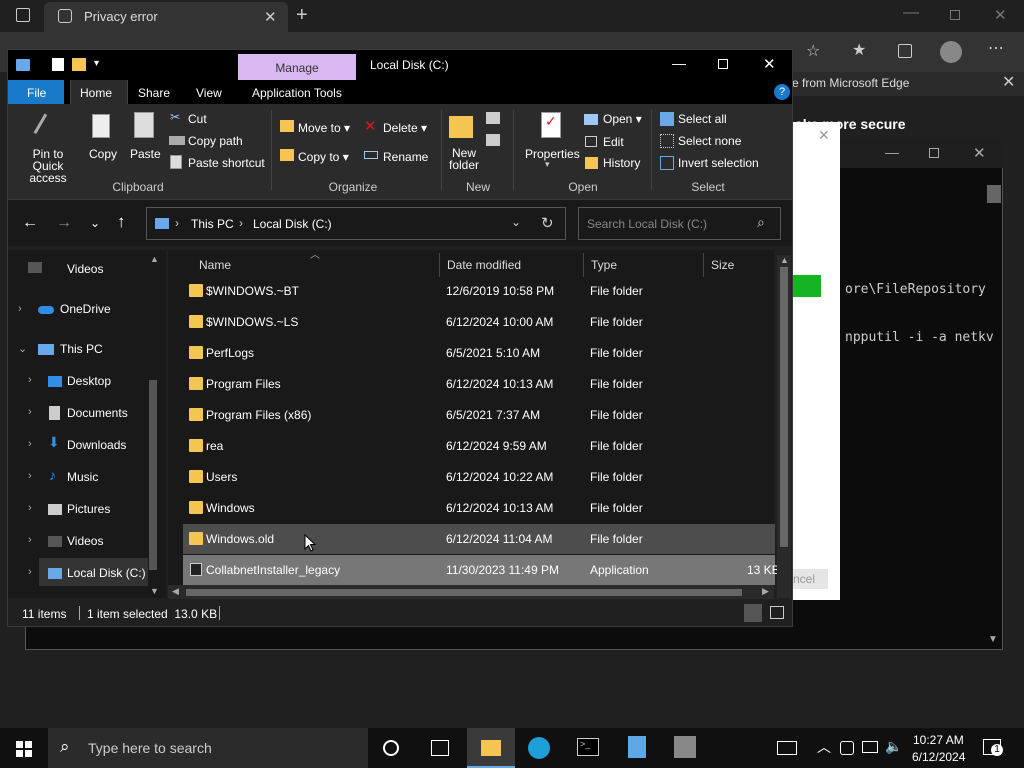 The width and height of the screenshot is (1024, 768). I want to click on tab-view: View, so click(209, 93).